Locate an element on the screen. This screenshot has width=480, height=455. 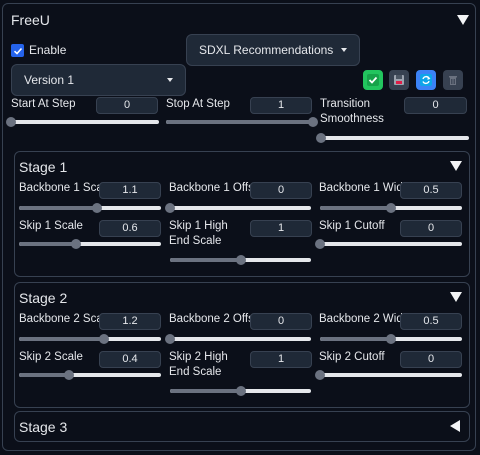
transition-smoothness-input: 0 is located at coordinates (435, 105).